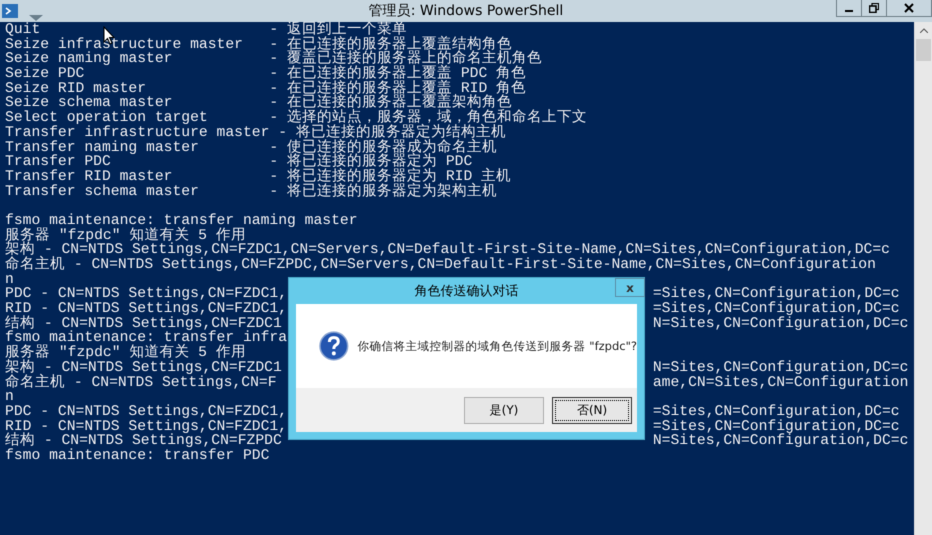 The height and width of the screenshot is (535, 932). Describe the element at coordinates (923, 50) in the screenshot. I see `scroll-thumb` at that location.